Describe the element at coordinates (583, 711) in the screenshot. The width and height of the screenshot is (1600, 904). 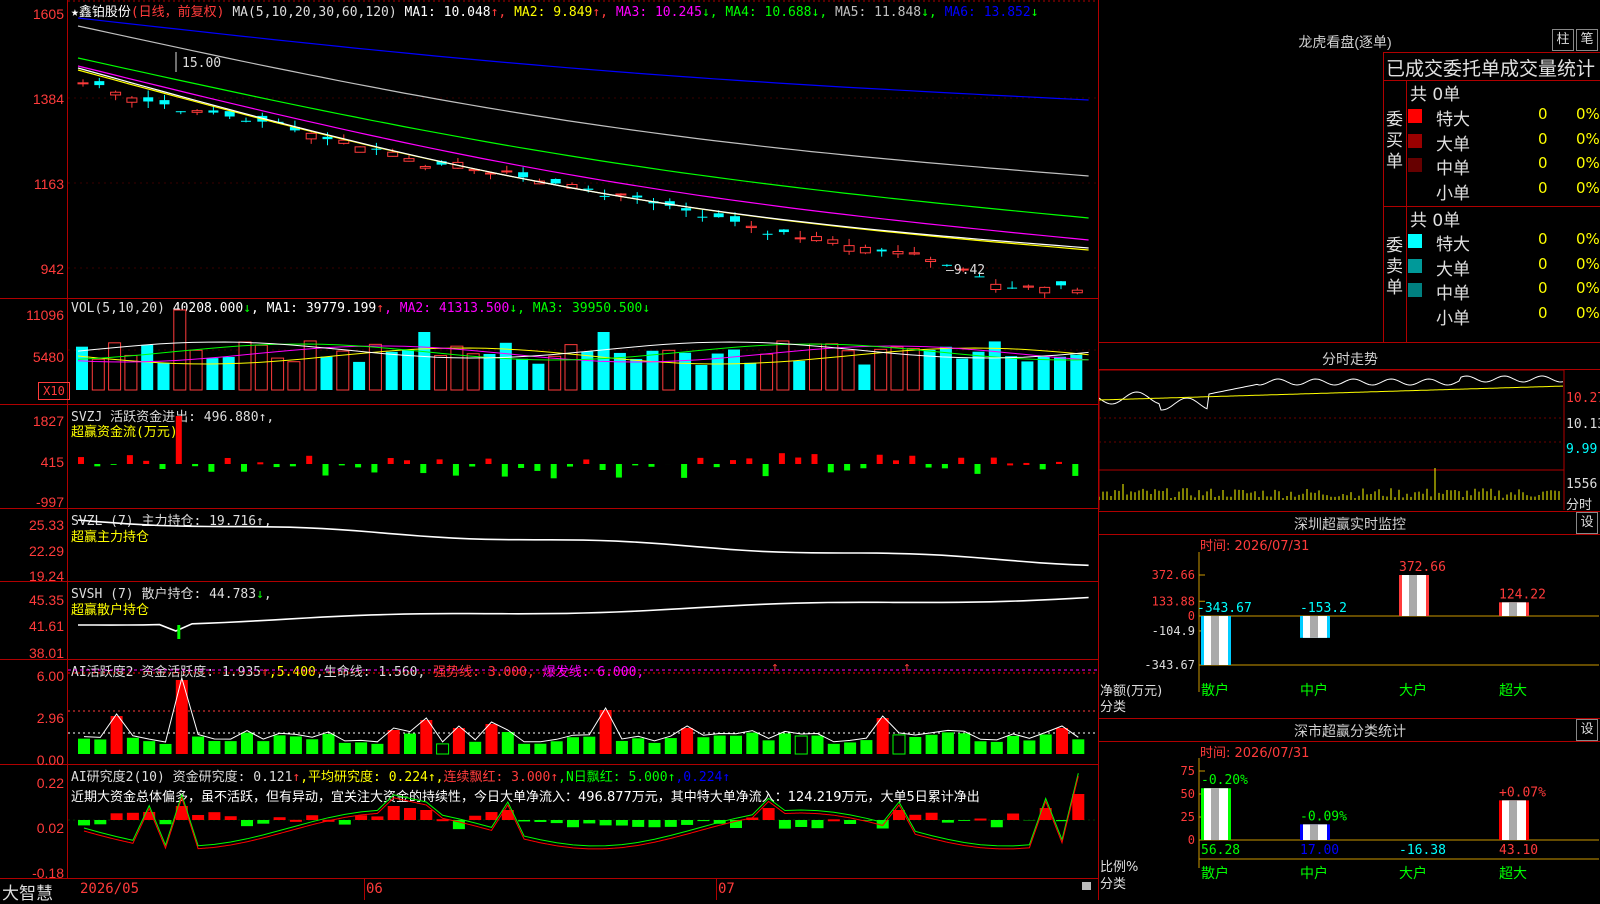
I see `ai-active-chart: ↑↑` at that location.